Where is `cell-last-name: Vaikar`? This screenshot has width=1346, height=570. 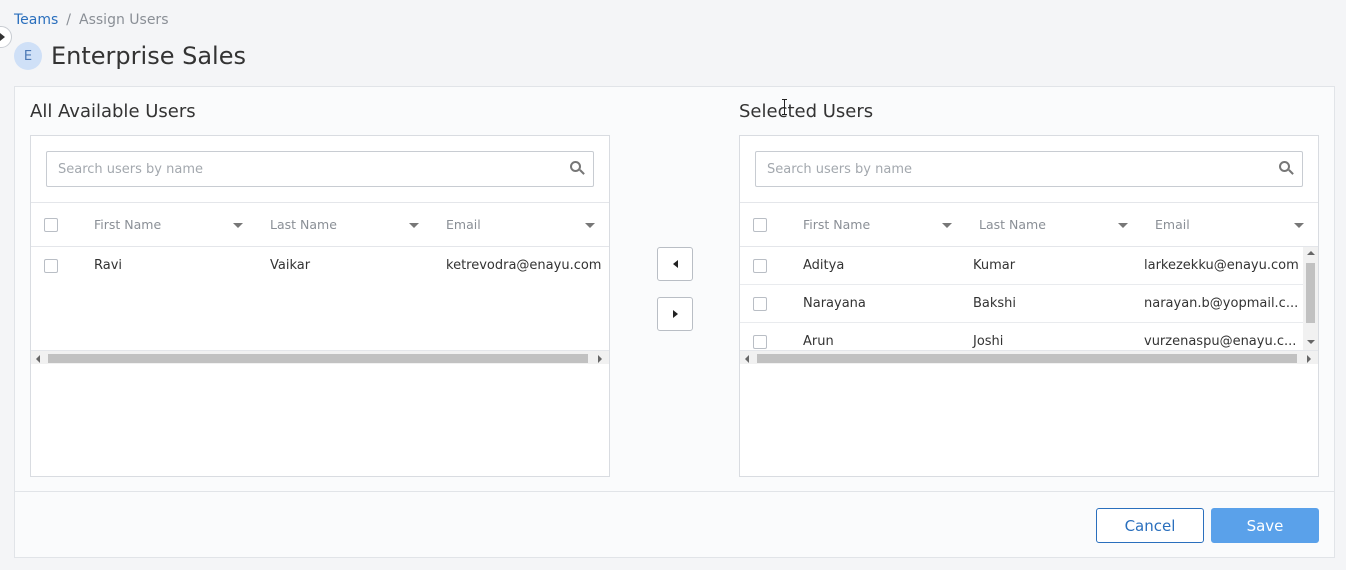
cell-last-name: Vaikar is located at coordinates (290, 265).